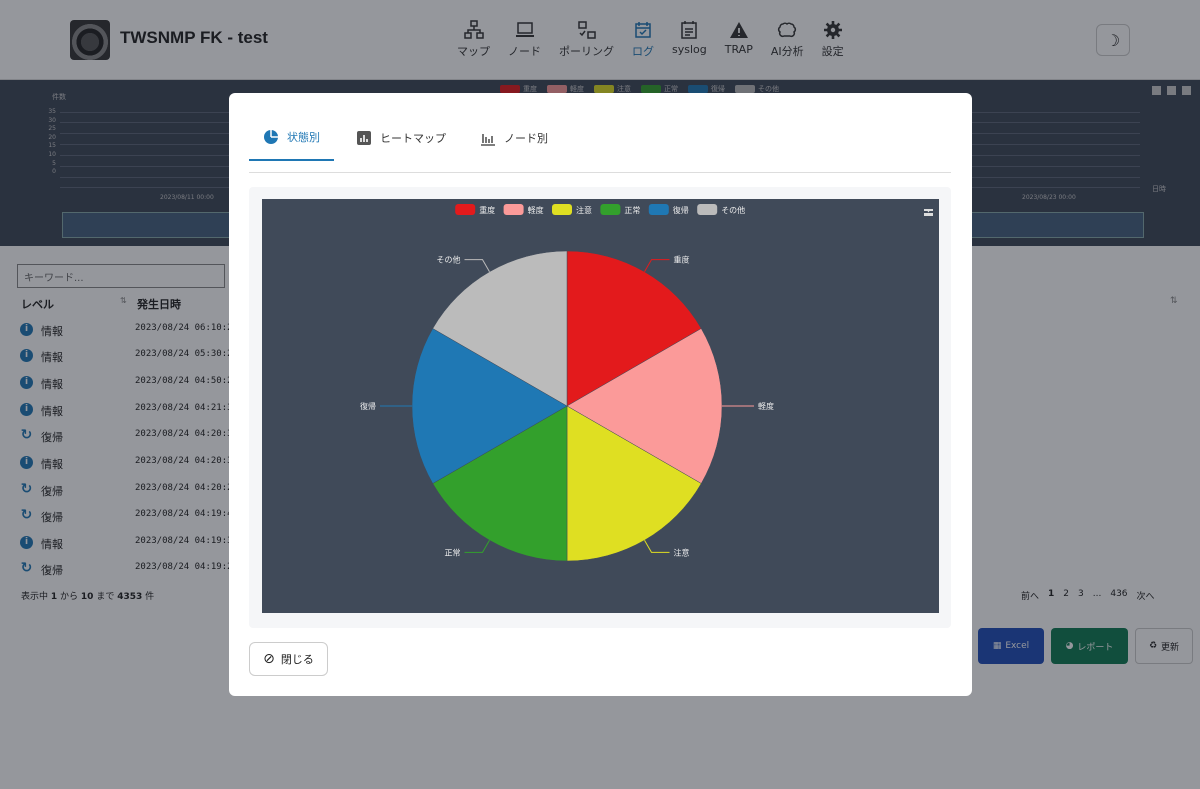 The image size is (1200, 789). Describe the element at coordinates (291, 138) in the screenshot. I see `tab-state: 状態別` at that location.